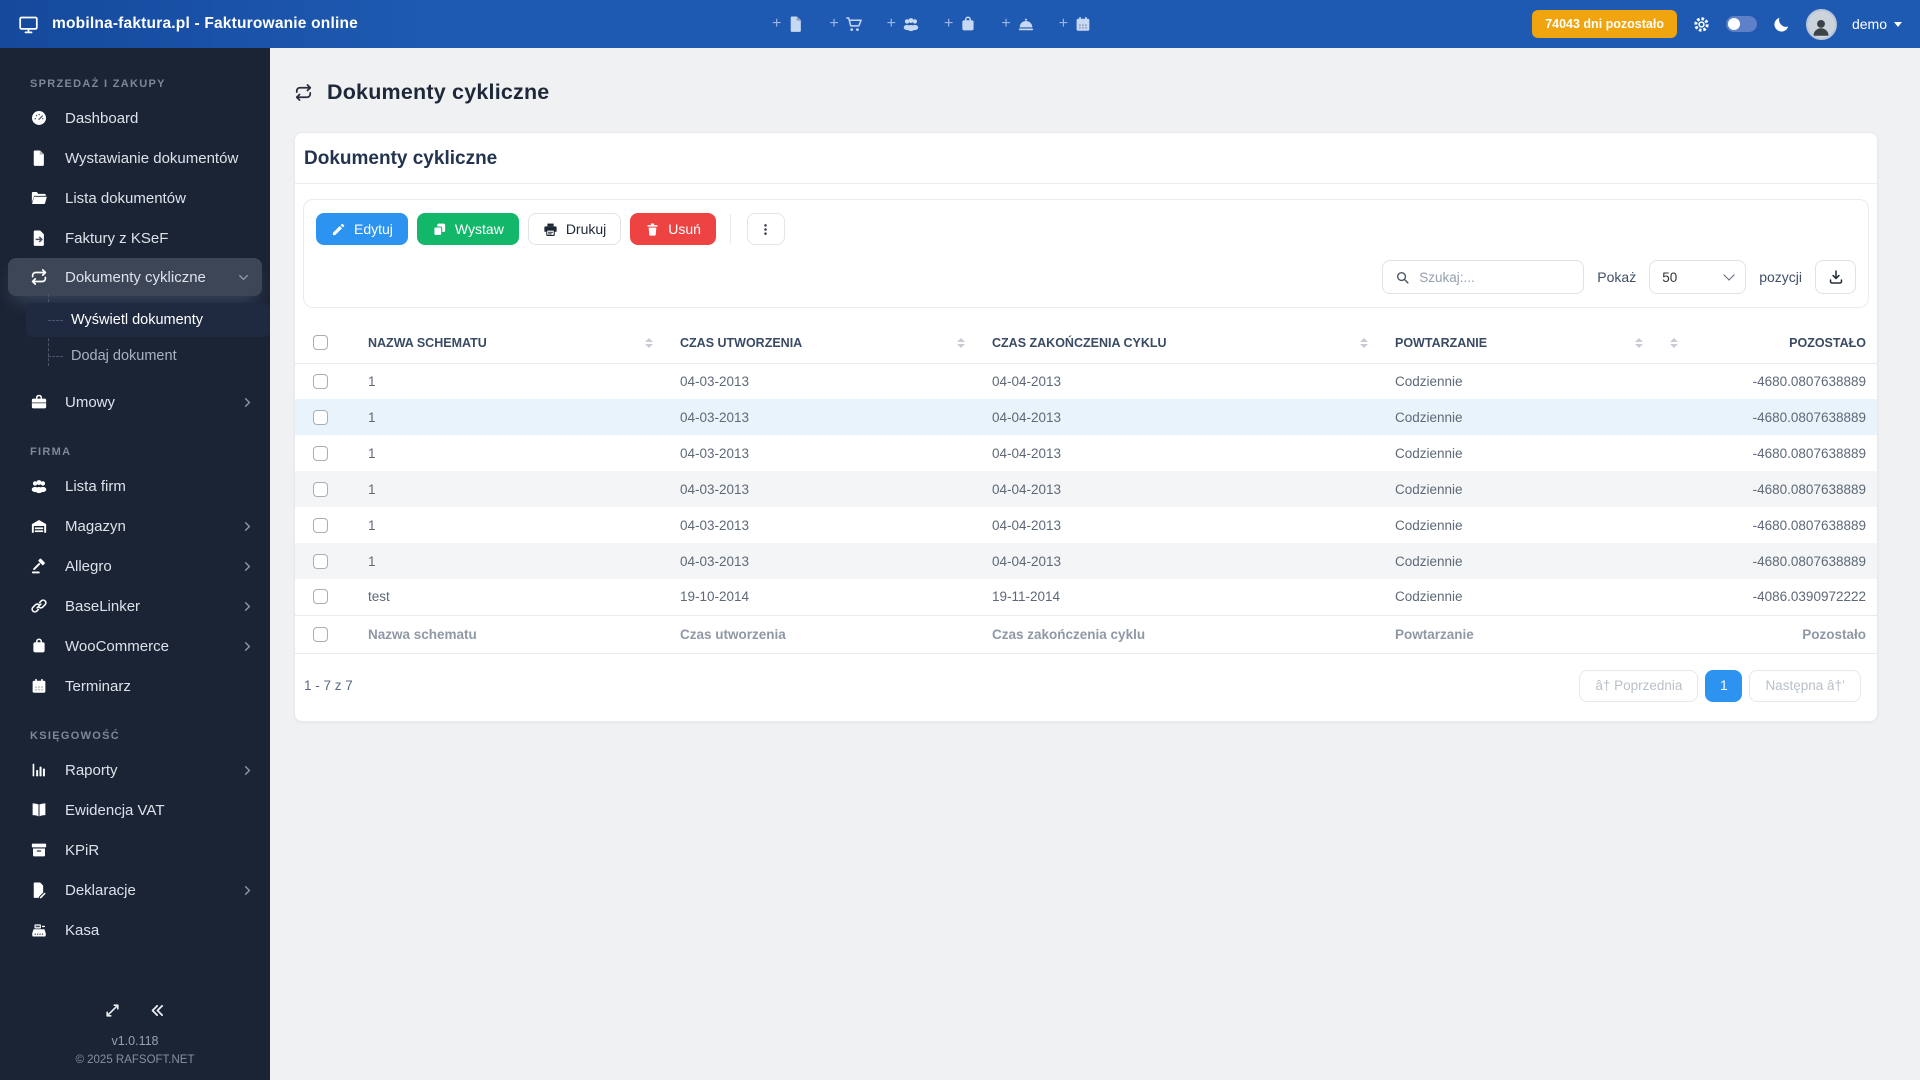 This screenshot has width=1920, height=1080. I want to click on quick-add-event-button: +, so click(1075, 24).